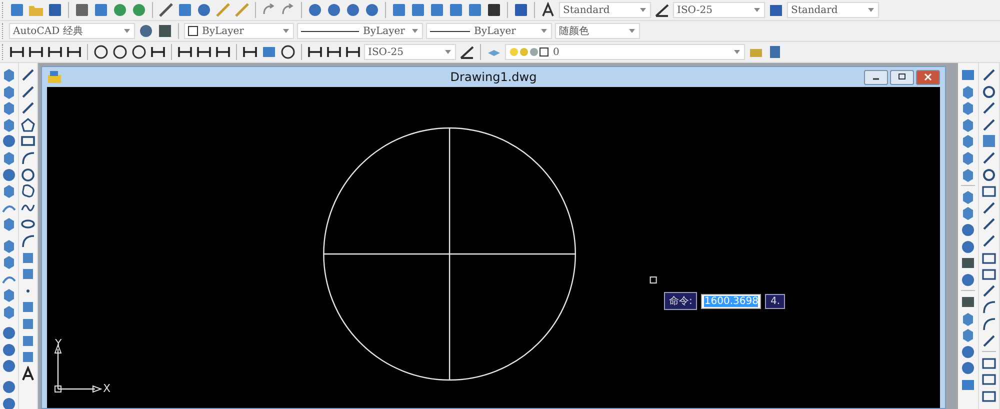  Describe the element at coordinates (625, 52) in the screenshot. I see `layer-dropdown: 0` at that location.